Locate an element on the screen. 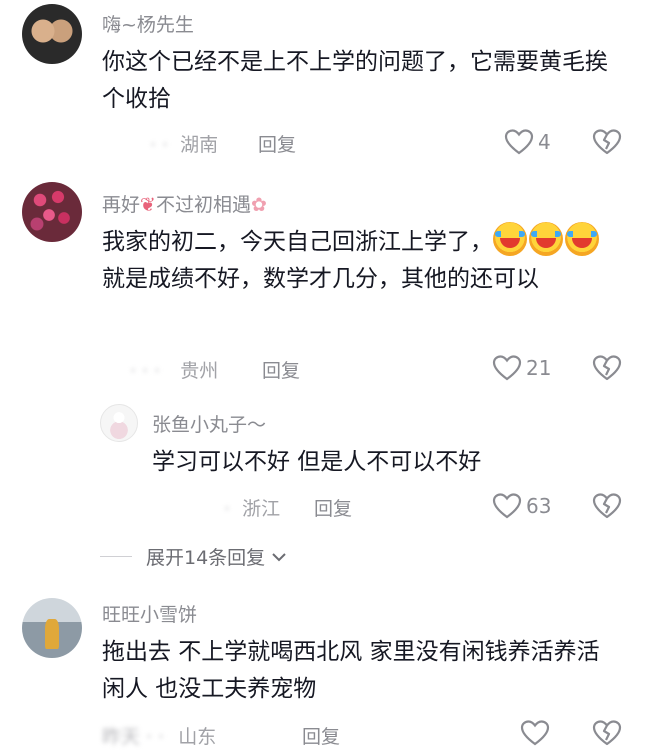 The width and height of the screenshot is (649, 750). comment-time: · · is located at coordinates (159, 145).